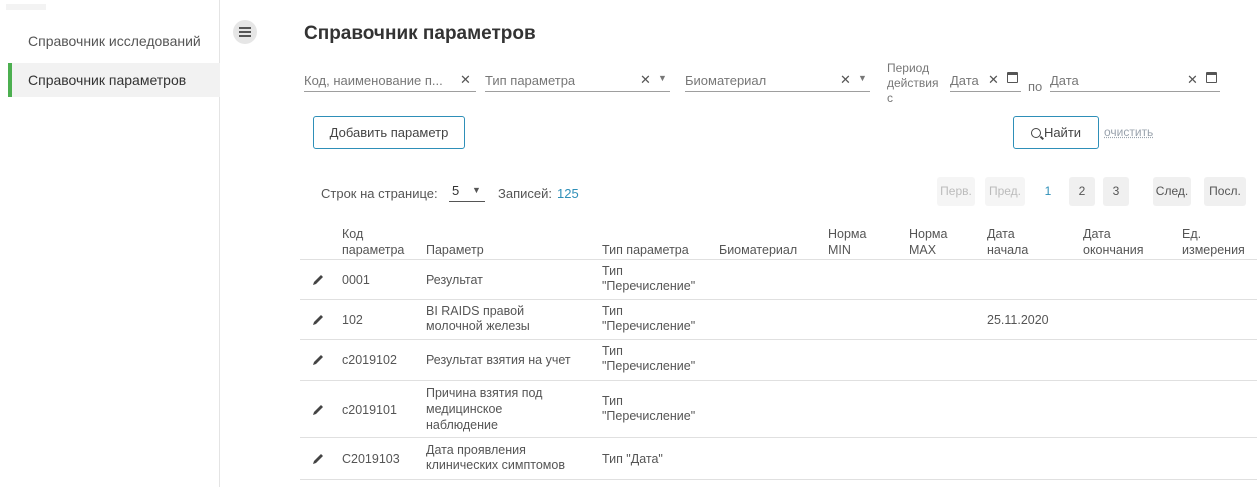 The width and height of the screenshot is (1257, 487). What do you see at coordinates (1116, 191) in the screenshot?
I see `page-button-3: 3` at bounding box center [1116, 191].